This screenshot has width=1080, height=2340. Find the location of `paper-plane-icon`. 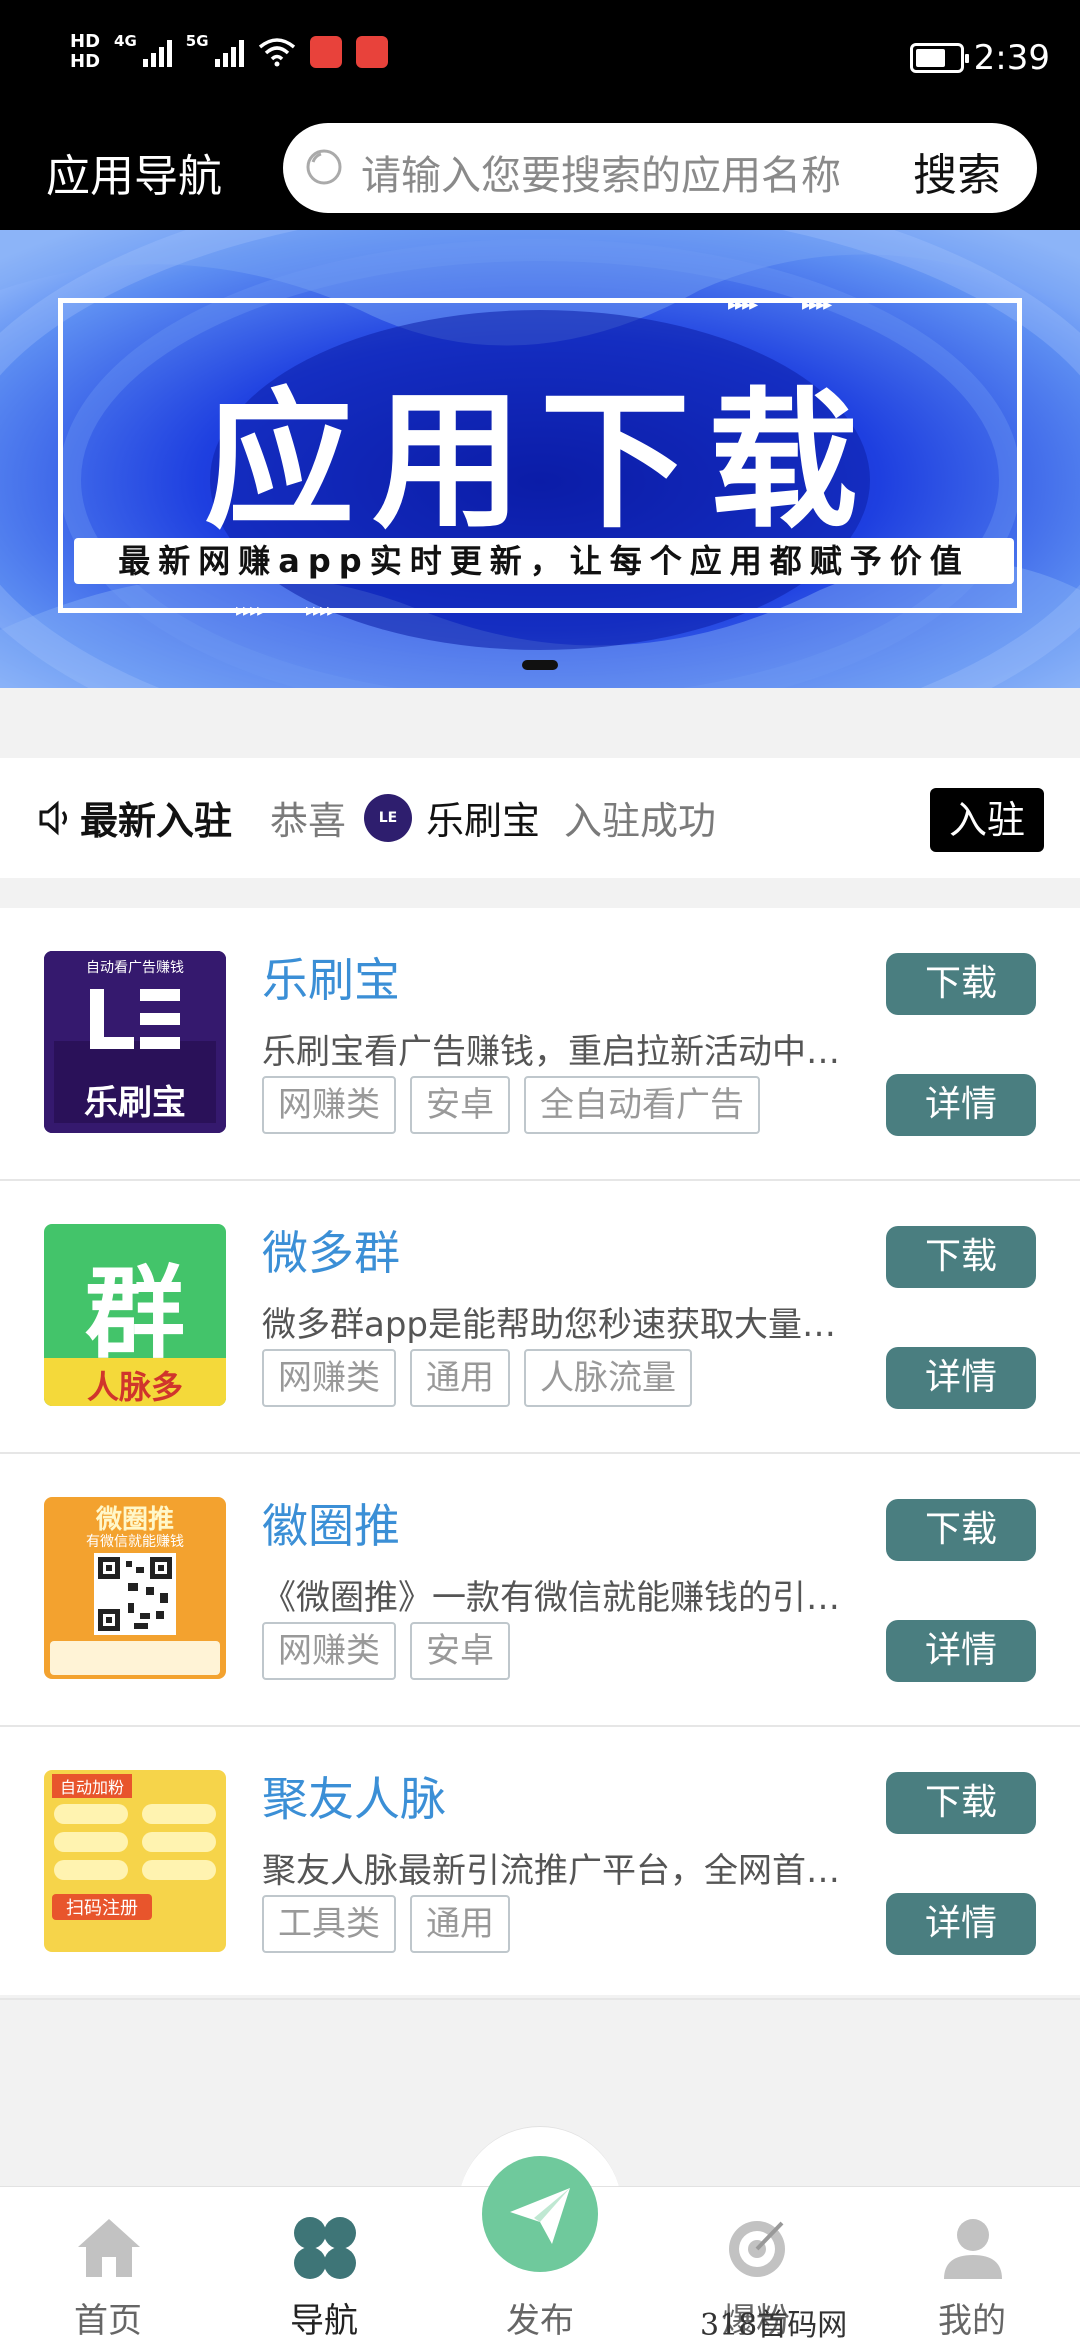

paper-plane-icon is located at coordinates (540, 2216).